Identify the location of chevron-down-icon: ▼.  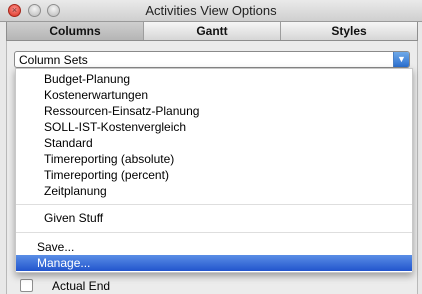
(401, 59).